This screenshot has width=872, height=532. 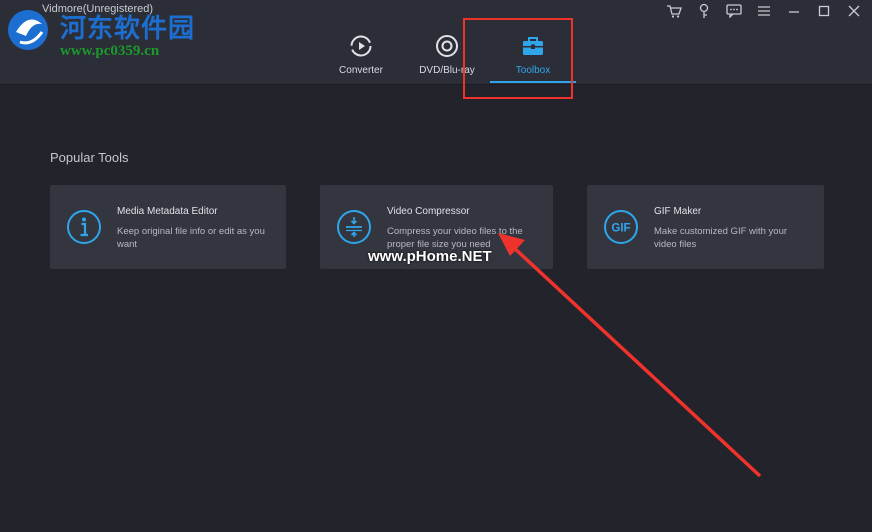 I want to click on annotation-highlight-box, so click(x=518, y=58).